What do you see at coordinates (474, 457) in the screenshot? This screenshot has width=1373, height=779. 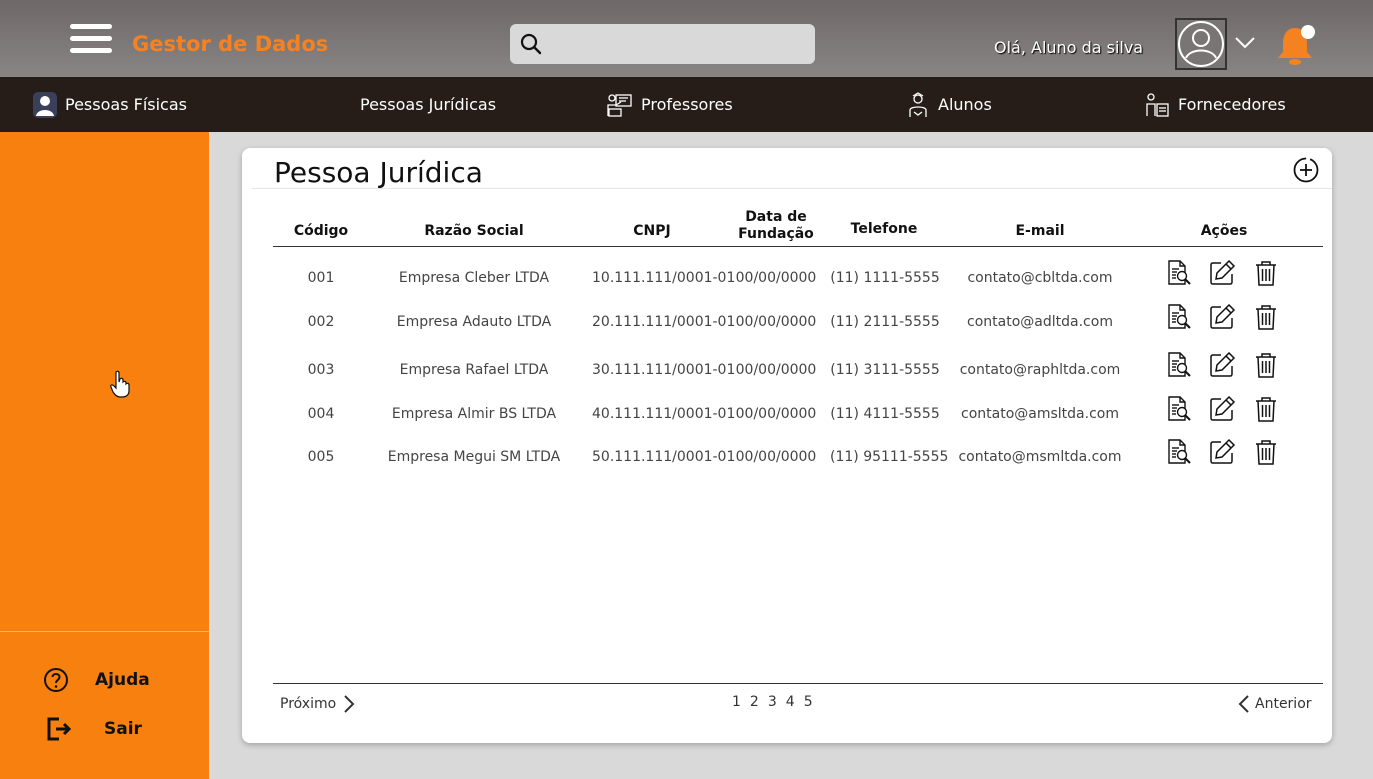 I see `cell-razao-social: Empresa Megui SM LTDA` at bounding box center [474, 457].